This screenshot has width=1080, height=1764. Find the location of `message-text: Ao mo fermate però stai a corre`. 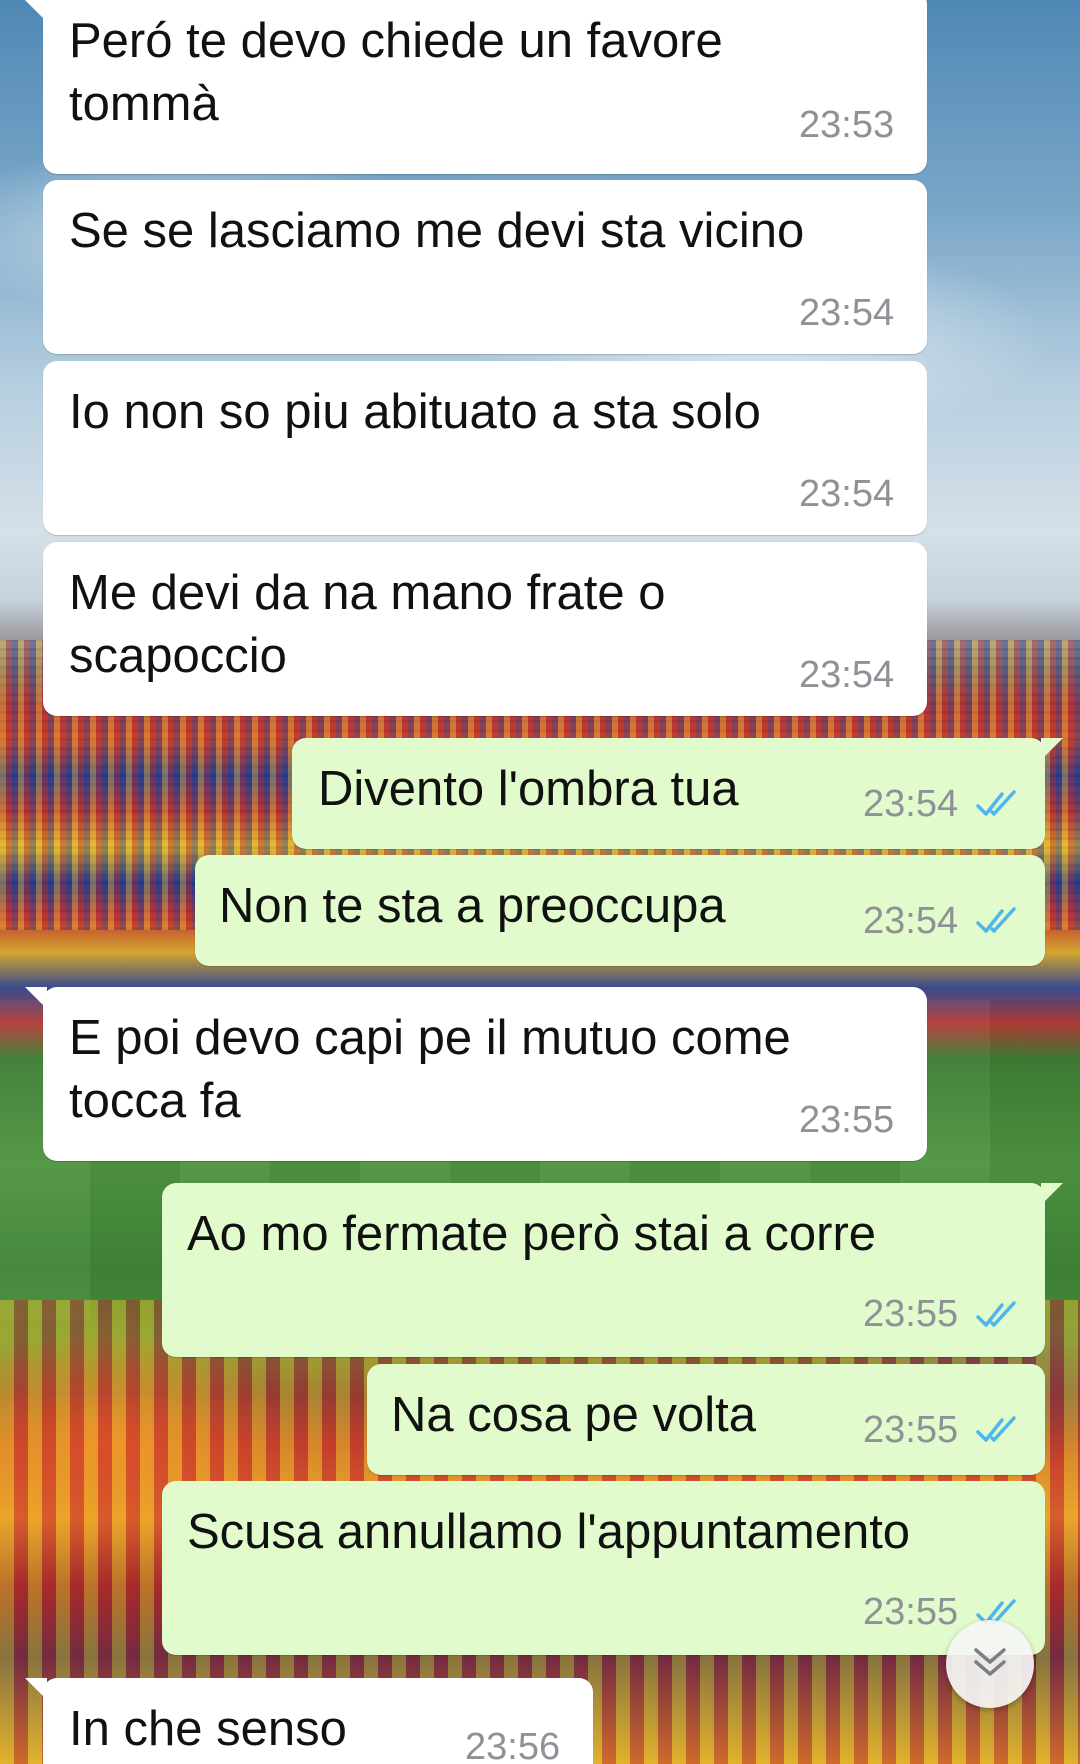

message-text: Ao mo fermate però stai a corre is located at coordinates (532, 1234).